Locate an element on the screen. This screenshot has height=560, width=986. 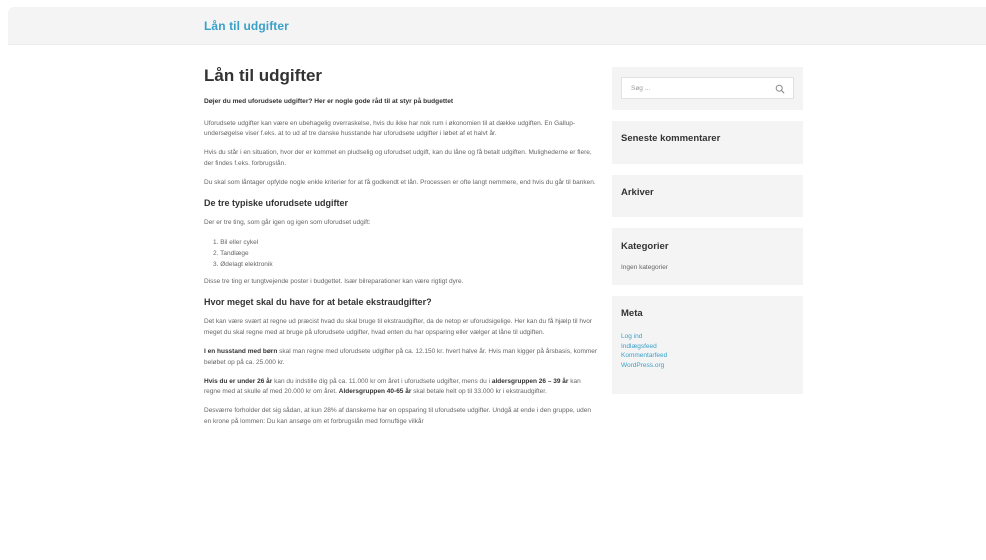
bold-text: aldersgruppen 26 – 39 år is located at coordinates (530, 381).